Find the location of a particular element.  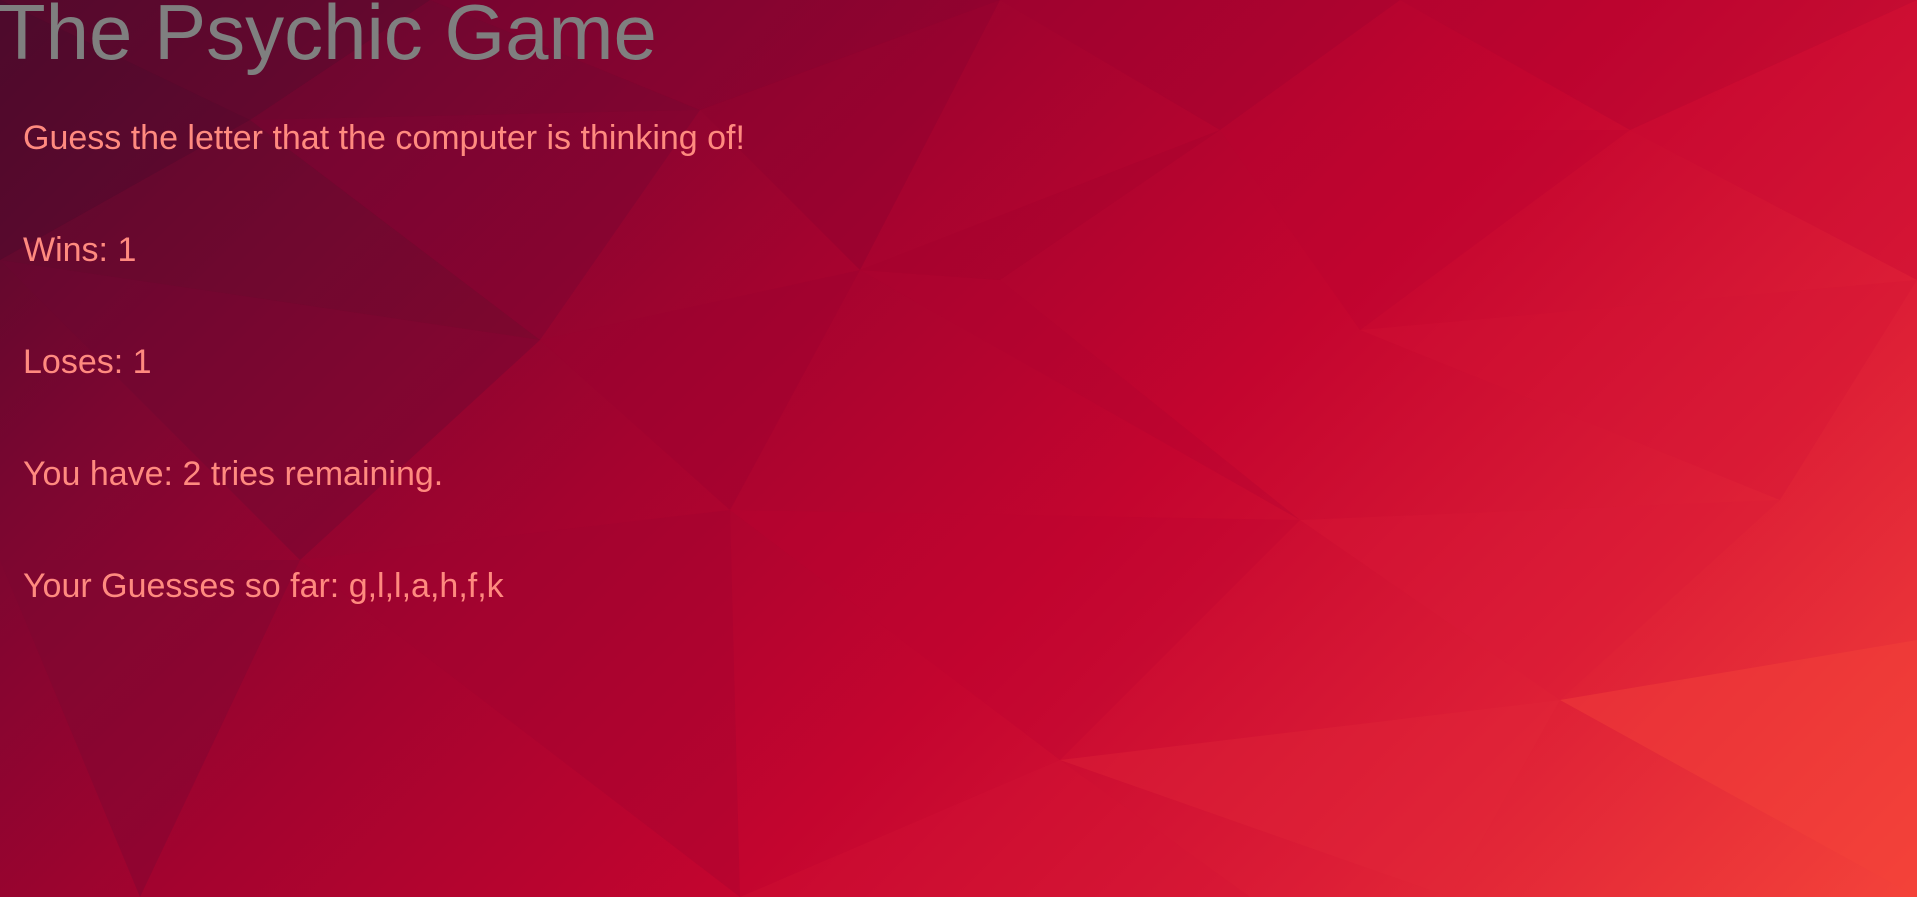

tries-remaining-stat: You have: 2 tries remaining. is located at coordinates (233, 474).